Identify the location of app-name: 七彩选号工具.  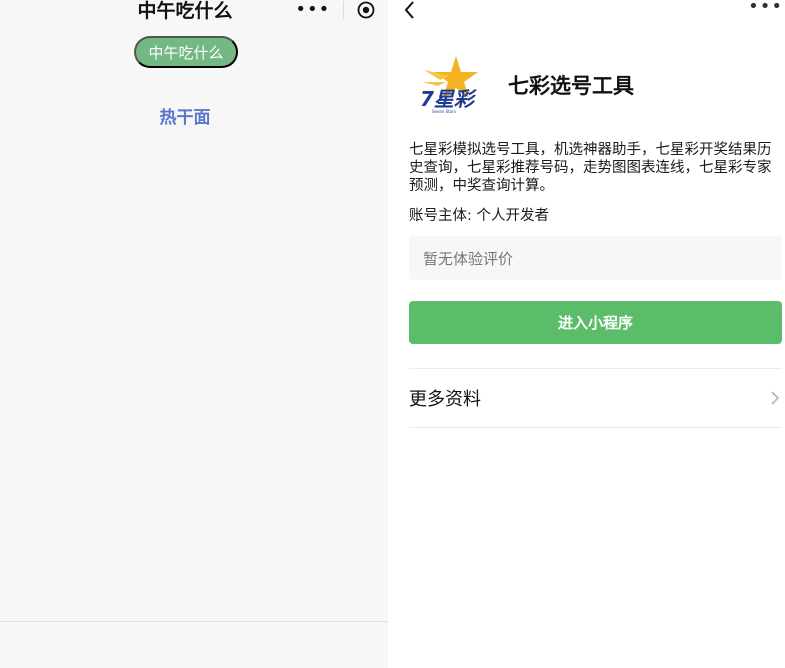
(571, 86).